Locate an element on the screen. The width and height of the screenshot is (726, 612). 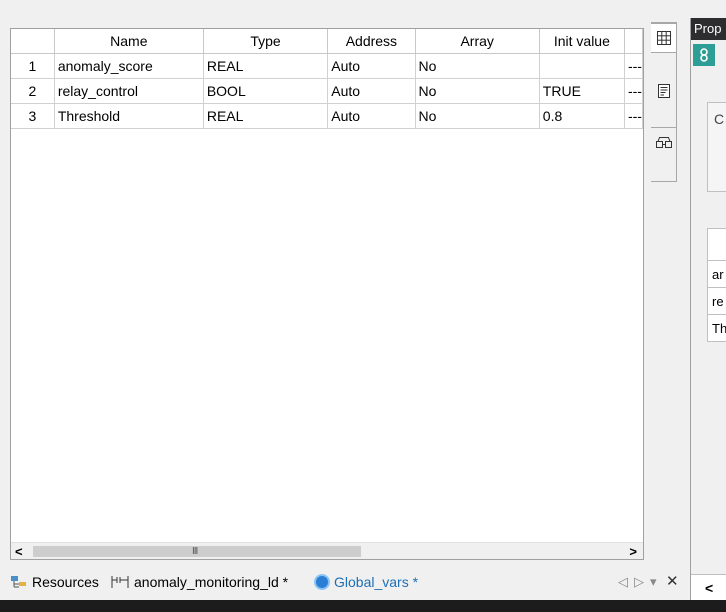
row-number: 2 is located at coordinates (33, 91).